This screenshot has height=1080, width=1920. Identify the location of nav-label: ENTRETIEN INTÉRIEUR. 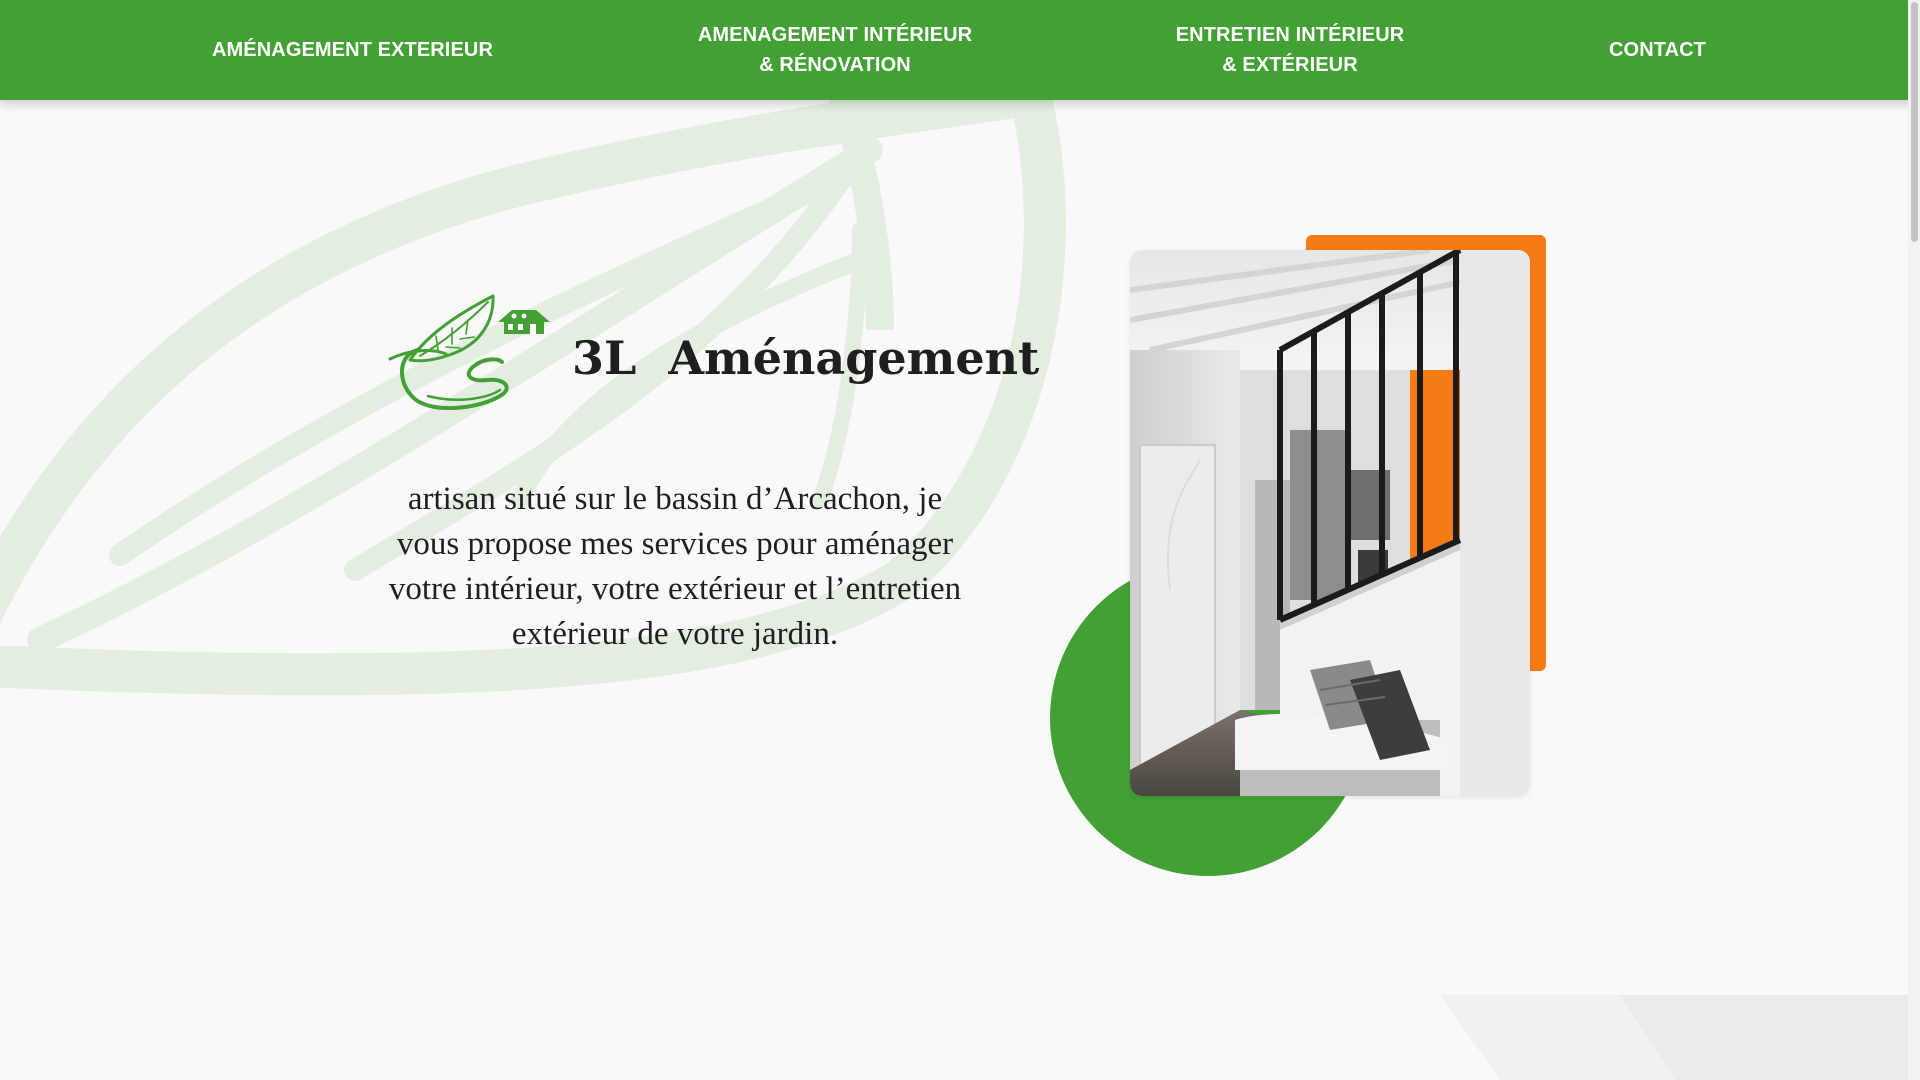
(1290, 35).